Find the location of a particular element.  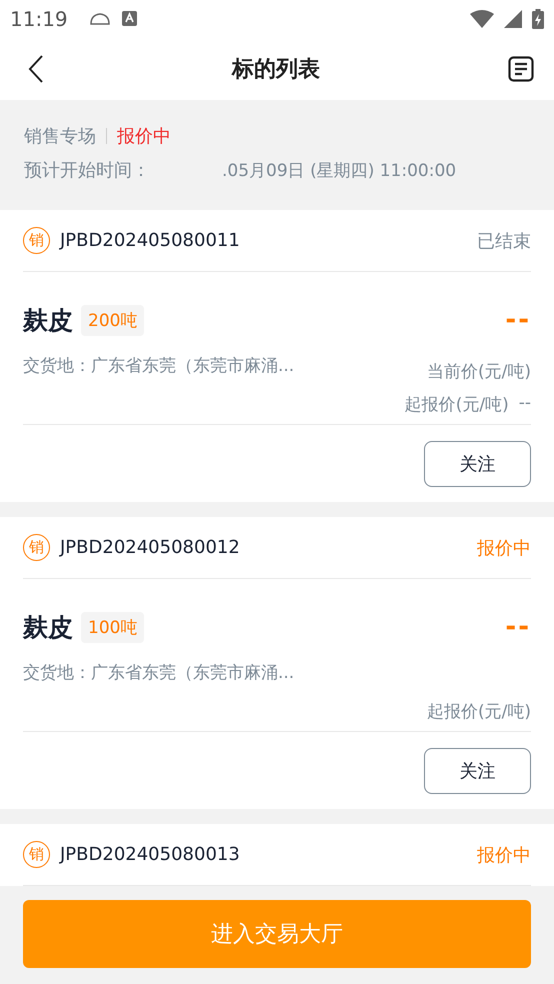

current-price-label: 当前价(元/吨) is located at coordinates (479, 372).